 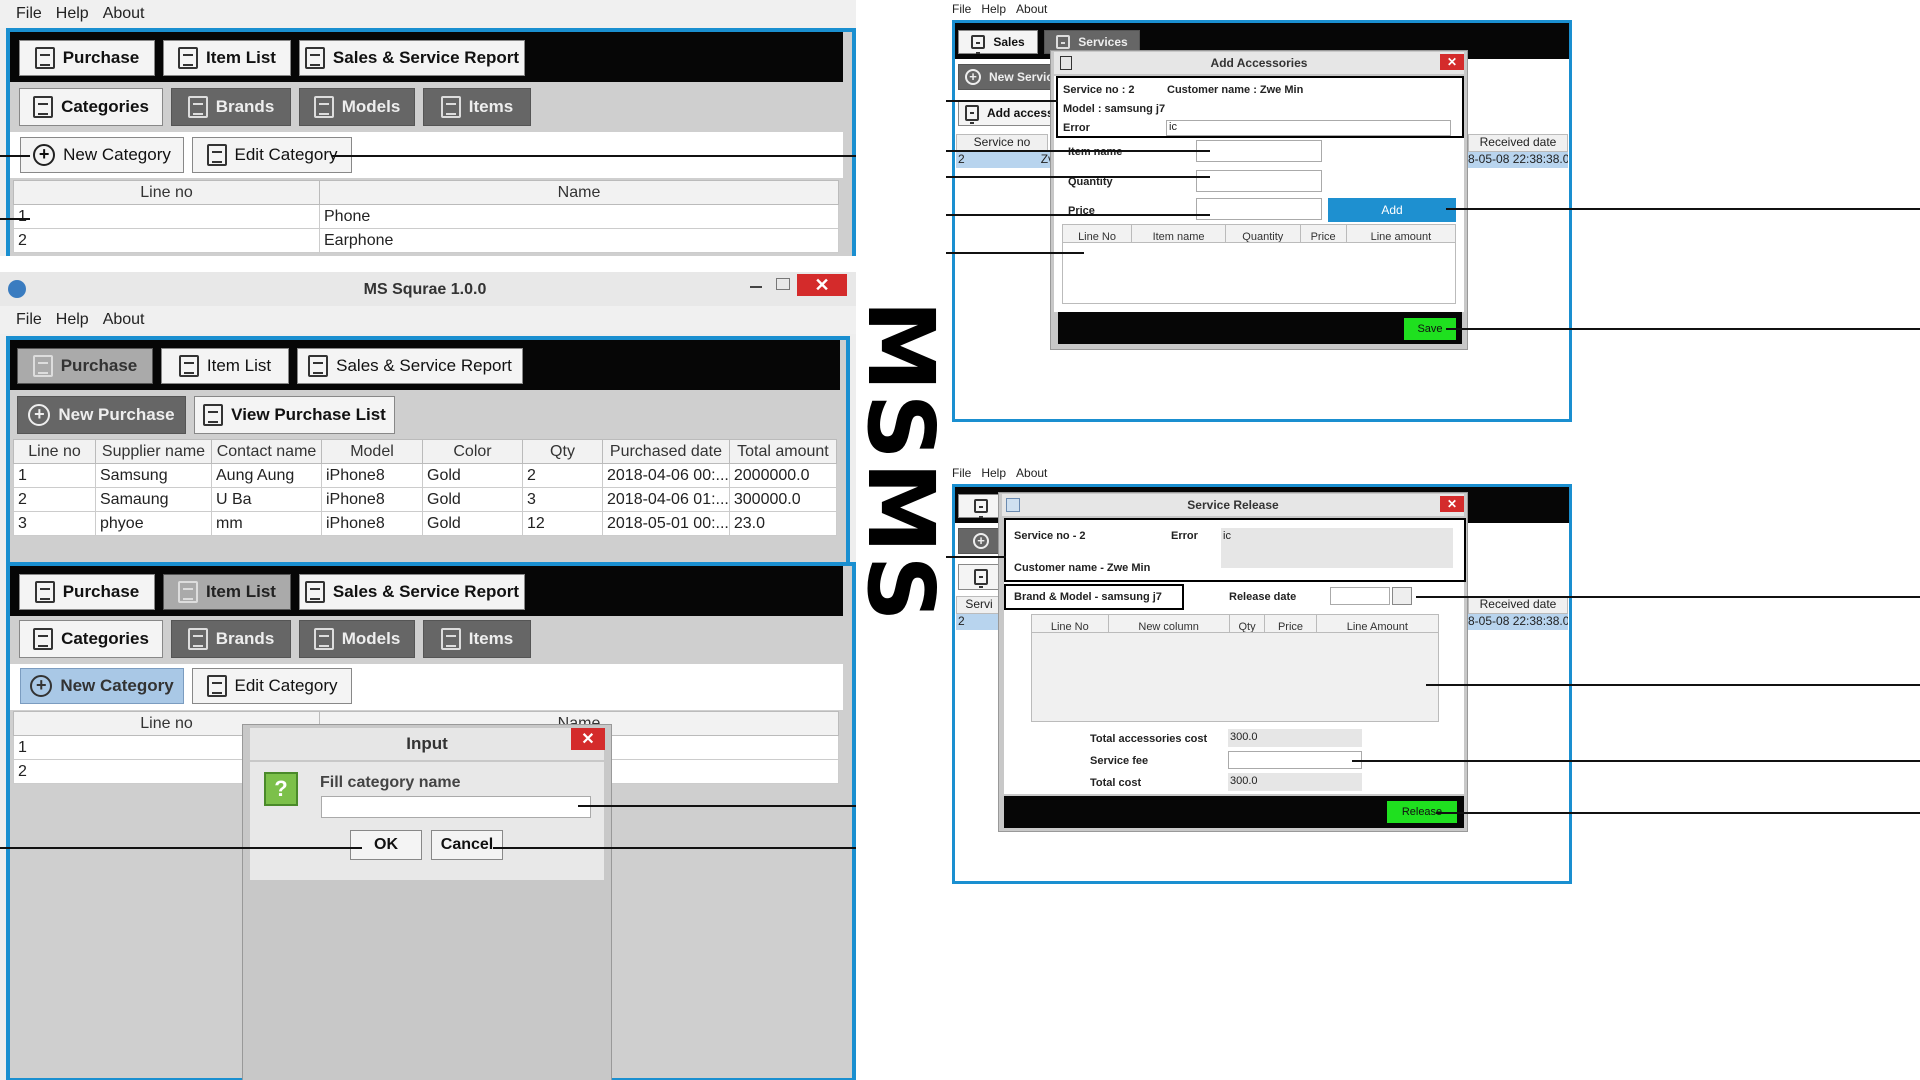 What do you see at coordinates (116, 414) in the screenshot?
I see `new-purchase-label: New Purchase` at bounding box center [116, 414].